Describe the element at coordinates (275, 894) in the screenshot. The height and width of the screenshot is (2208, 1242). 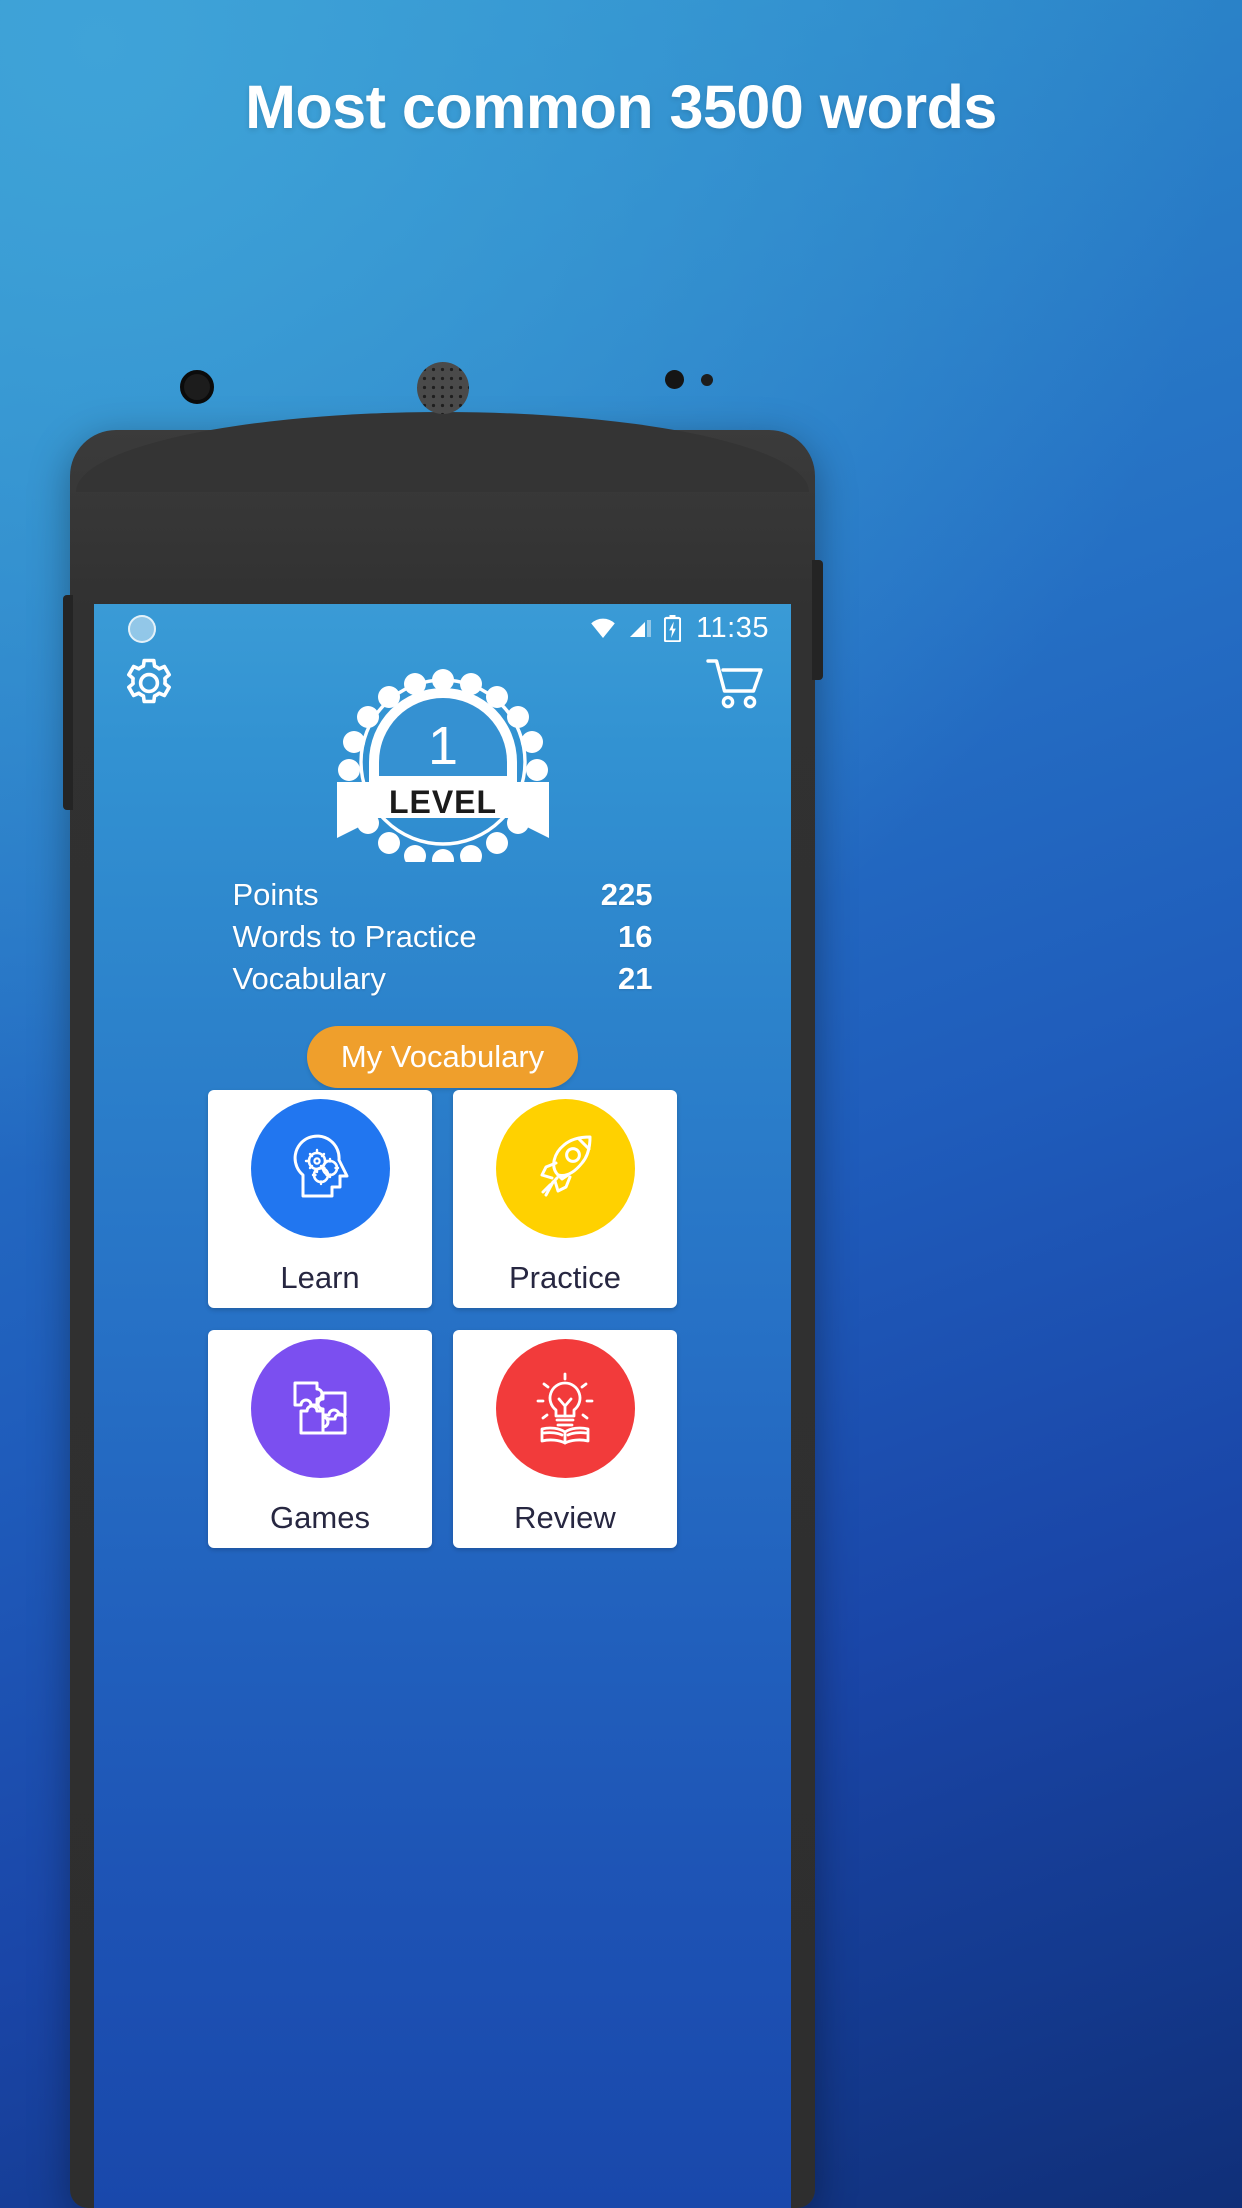
I see `stat-label: Points` at that location.